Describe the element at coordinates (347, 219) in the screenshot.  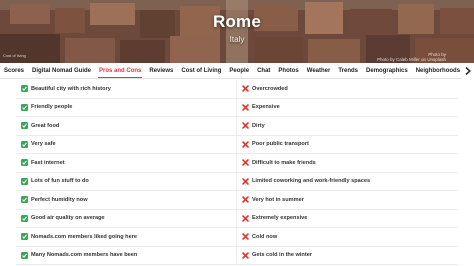
I see `con-item: Extremely expensive` at that location.